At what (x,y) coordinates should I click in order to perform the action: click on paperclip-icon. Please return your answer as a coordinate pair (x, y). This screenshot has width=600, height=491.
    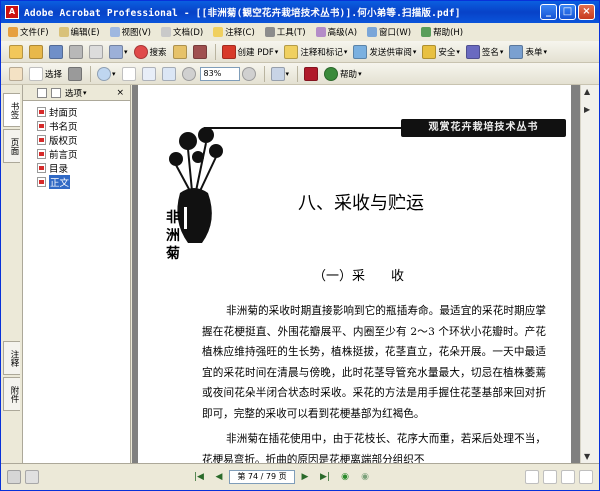
    Looking at the image, I should click on (116, 51).